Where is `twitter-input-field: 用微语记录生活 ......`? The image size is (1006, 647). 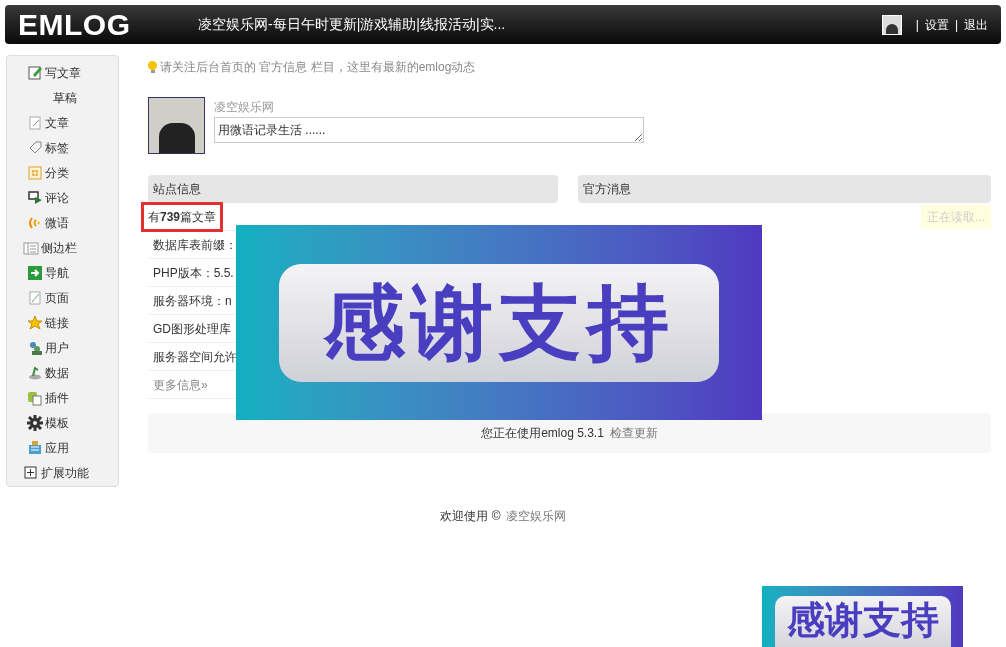 twitter-input-field: 用微语记录生活 ...... is located at coordinates (429, 130).